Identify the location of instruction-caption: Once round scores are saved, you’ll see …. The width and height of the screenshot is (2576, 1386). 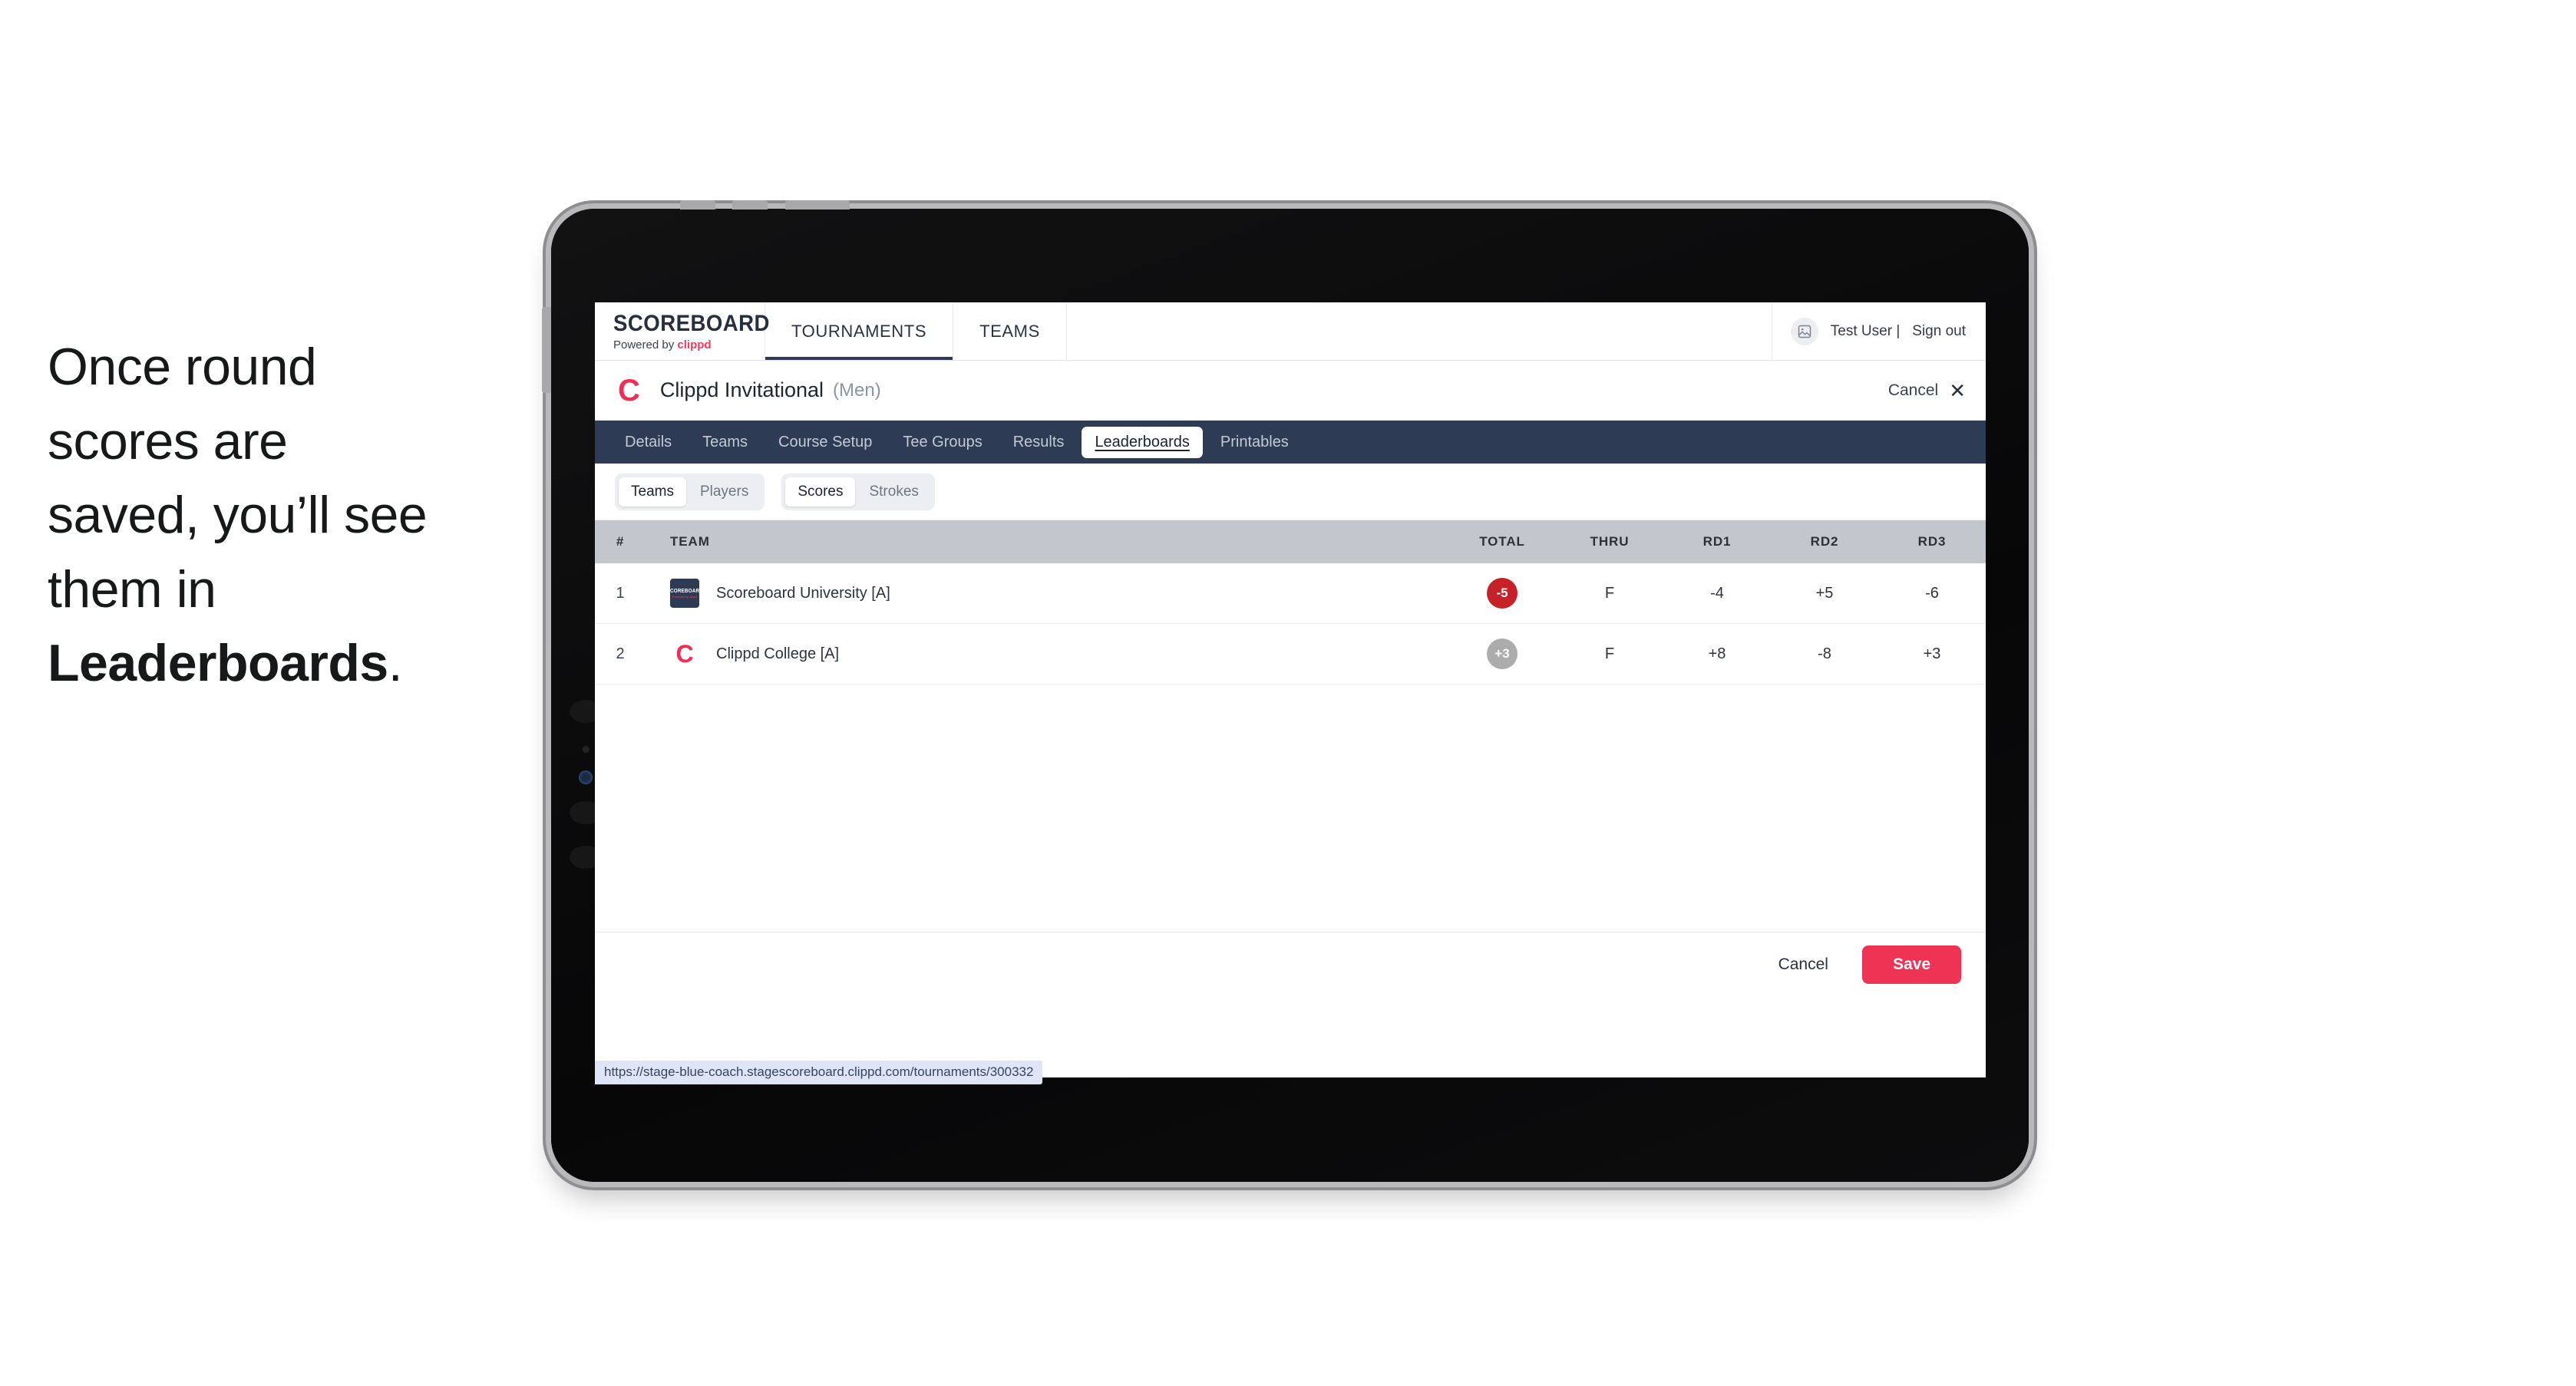
(285, 515).